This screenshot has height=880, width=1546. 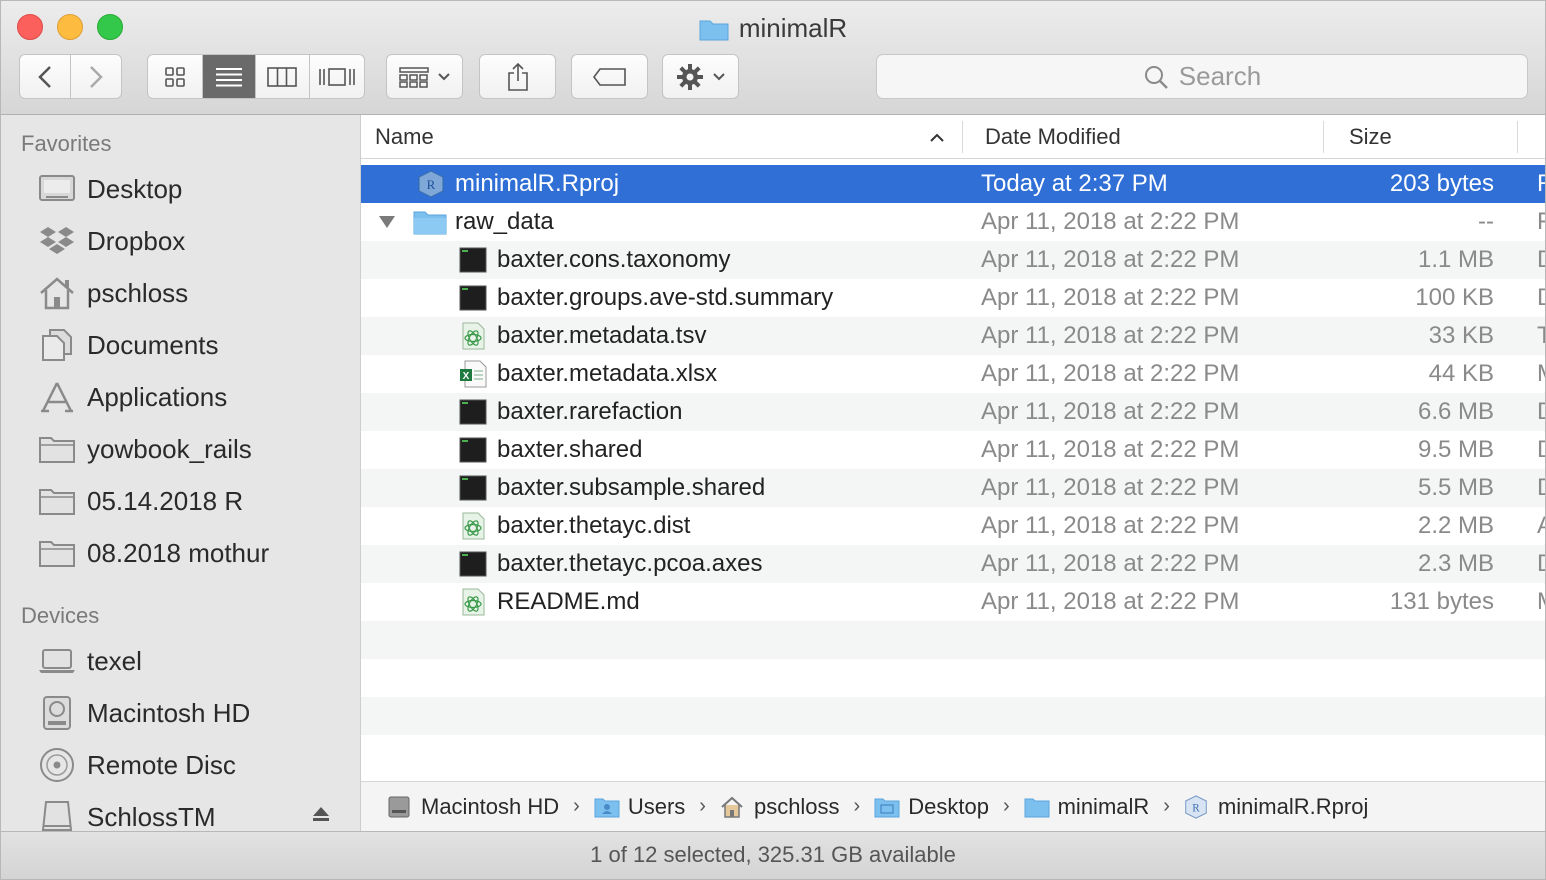 I want to click on sidebar-item-yowbook-rails: yowbook_rails, so click(x=144, y=449).